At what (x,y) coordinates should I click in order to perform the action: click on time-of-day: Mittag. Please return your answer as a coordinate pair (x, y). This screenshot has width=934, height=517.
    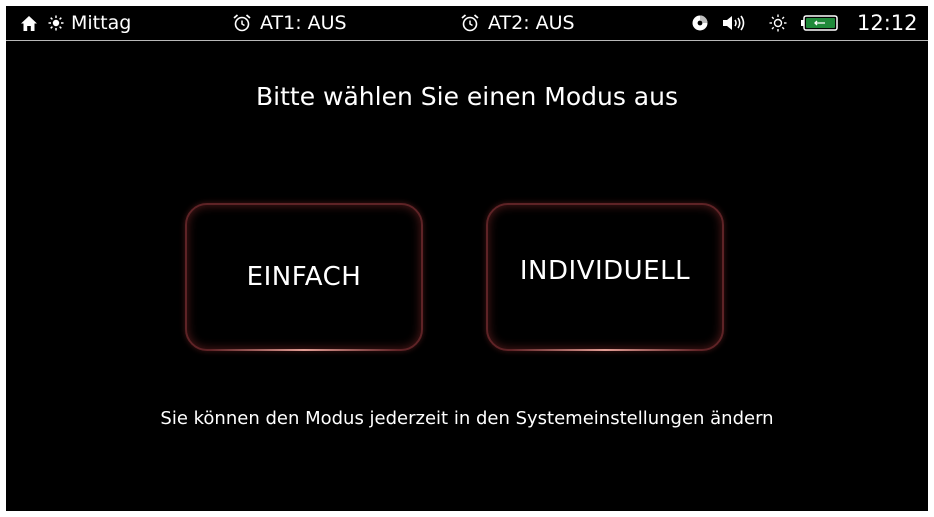
    Looking at the image, I should click on (89, 23).